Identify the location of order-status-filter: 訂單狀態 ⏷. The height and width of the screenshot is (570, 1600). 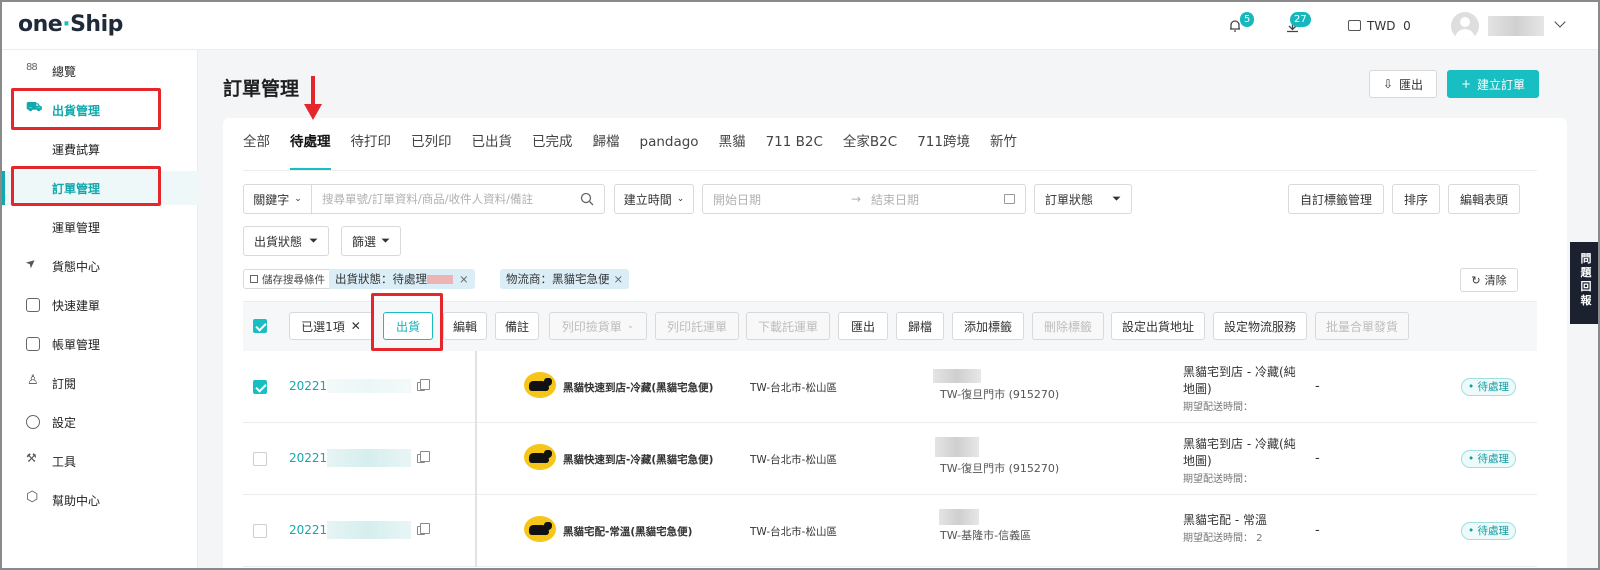
(1083, 199).